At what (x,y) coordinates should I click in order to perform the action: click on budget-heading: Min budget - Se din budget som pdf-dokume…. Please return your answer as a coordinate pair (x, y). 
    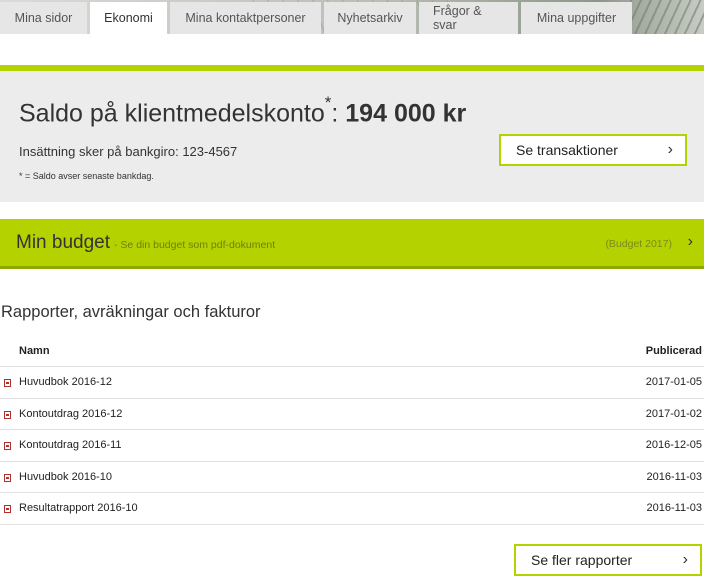
    Looking at the image, I should click on (145, 243).